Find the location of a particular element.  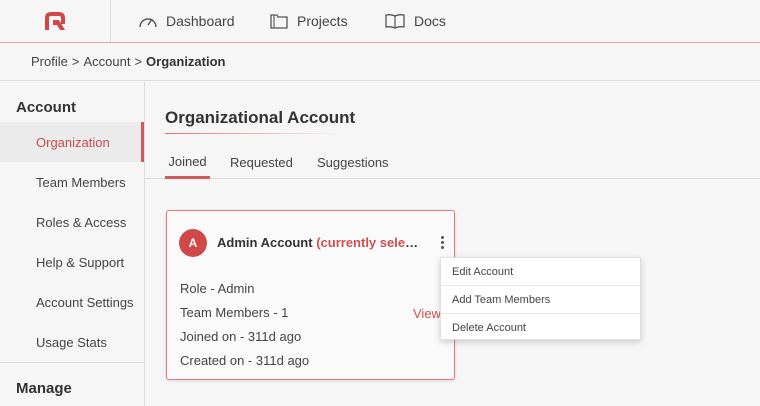

menu-item-delete-account: Delete Account is located at coordinates (540, 327).